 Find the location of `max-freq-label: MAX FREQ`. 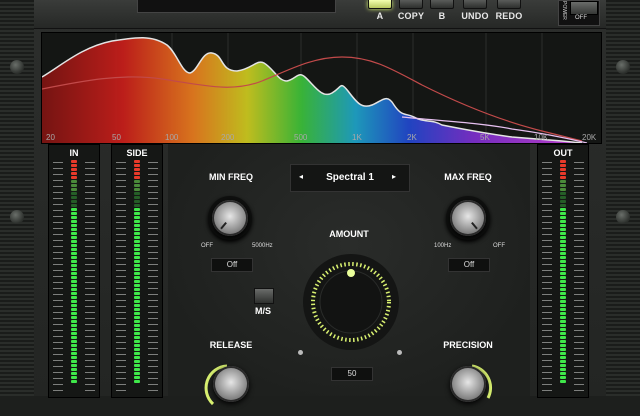

max-freq-label: MAX FREQ is located at coordinates (468, 177).